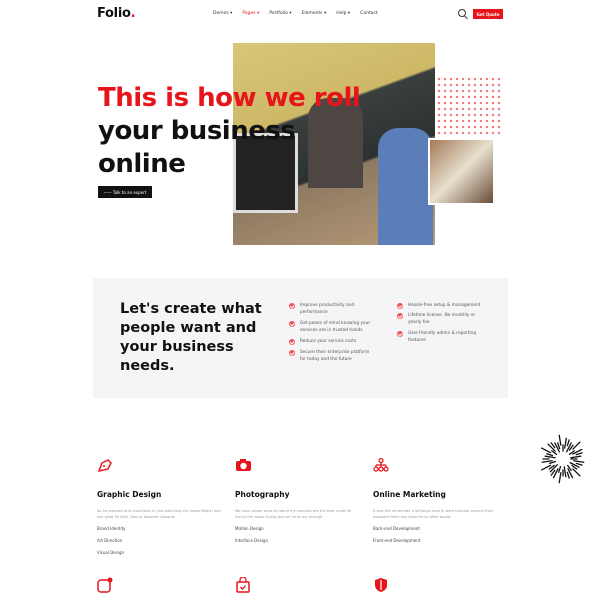 Image resolution: width=600 pixels, height=600 pixels. I want to click on sparkle-decoration, so click(562, 459).